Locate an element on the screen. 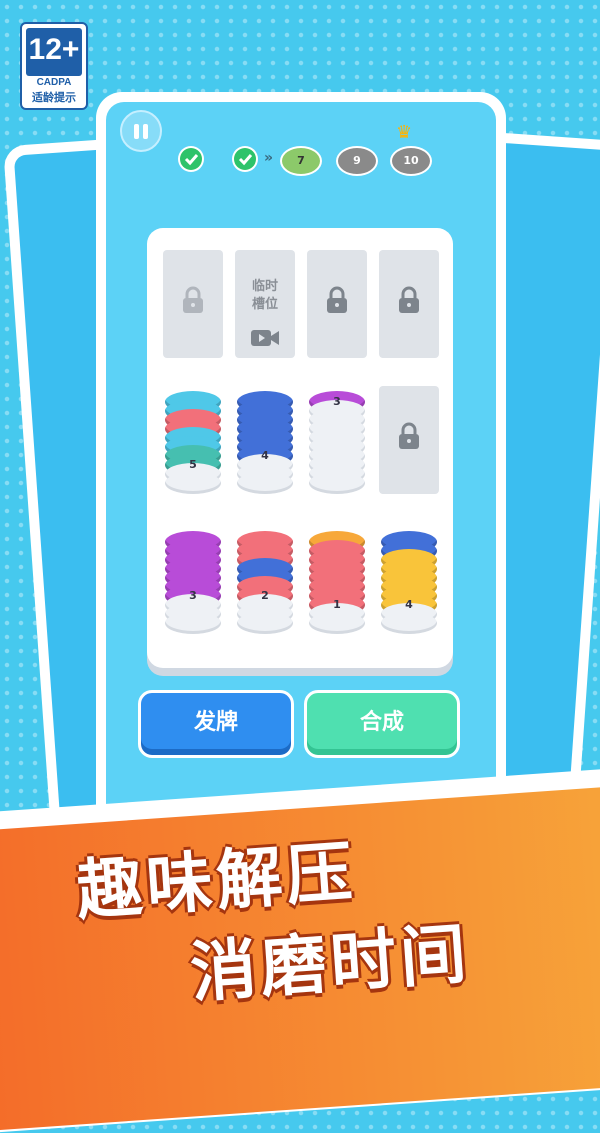  temp-slot: 临时 槽位 is located at coordinates (265, 304).